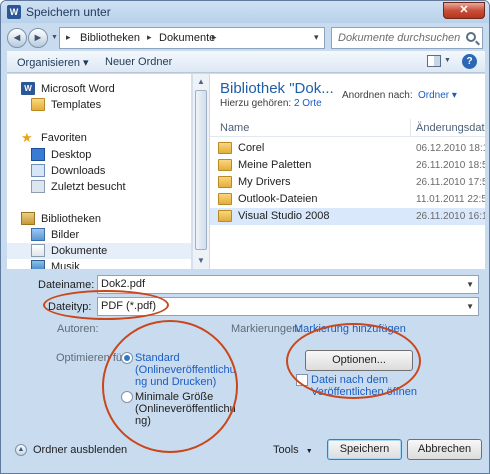  What do you see at coordinates (410, 128) in the screenshot?
I see `column-divider` at bounding box center [410, 128].